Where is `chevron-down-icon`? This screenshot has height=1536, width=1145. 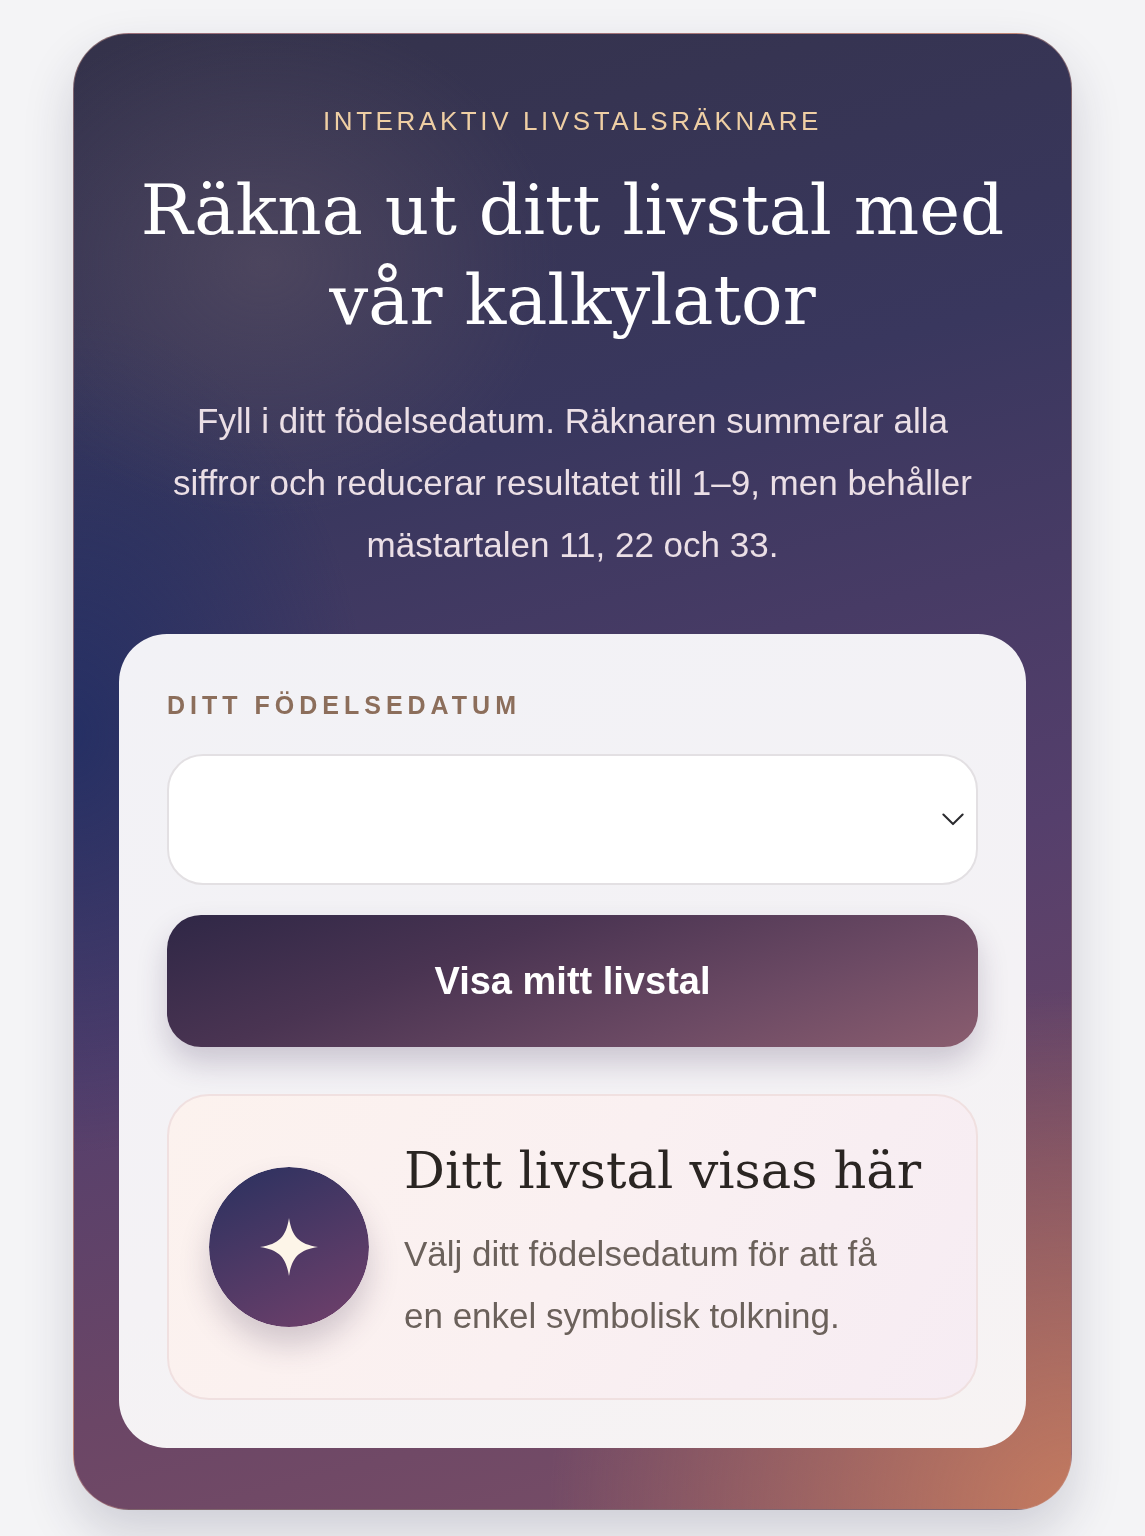 chevron-down-icon is located at coordinates (953, 819).